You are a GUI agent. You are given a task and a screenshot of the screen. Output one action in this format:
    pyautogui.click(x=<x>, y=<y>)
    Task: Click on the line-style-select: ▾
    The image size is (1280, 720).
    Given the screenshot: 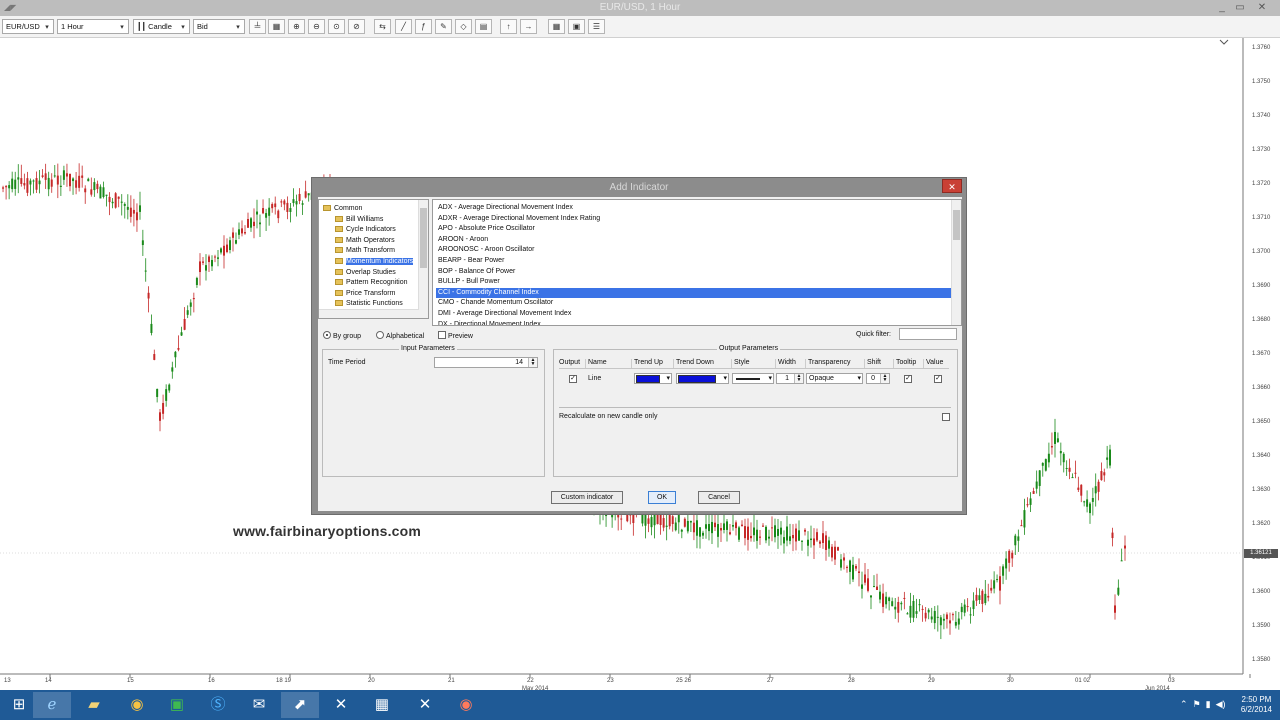 What is the action you would take?
    pyautogui.click(x=753, y=378)
    